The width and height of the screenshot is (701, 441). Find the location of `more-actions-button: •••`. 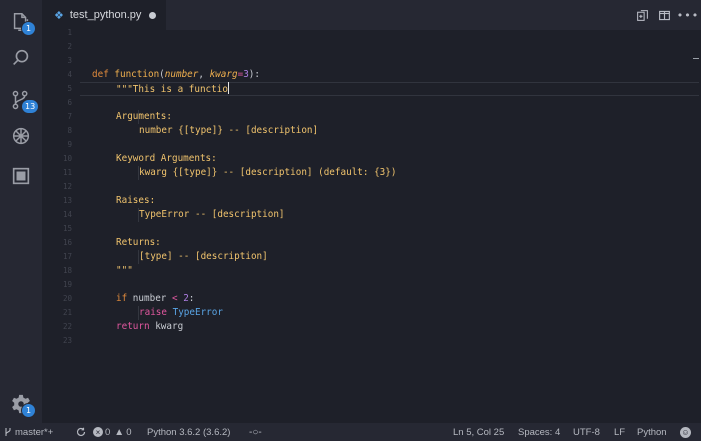

more-actions-button: ••• is located at coordinates (688, 15).